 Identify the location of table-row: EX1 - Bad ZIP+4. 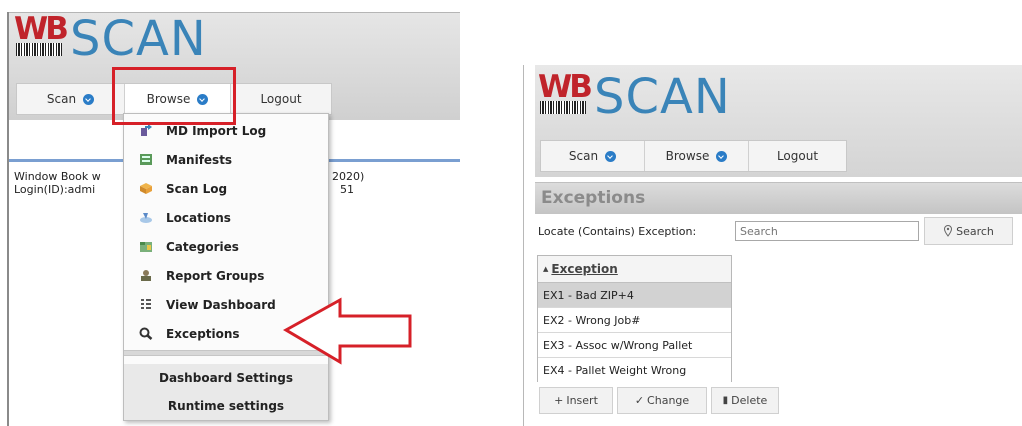
(634, 295).